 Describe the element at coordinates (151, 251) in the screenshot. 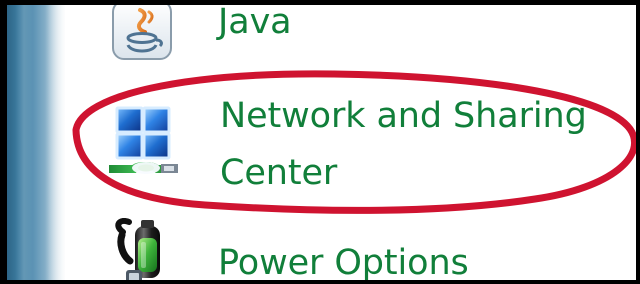

I see `power-options-icon` at that location.